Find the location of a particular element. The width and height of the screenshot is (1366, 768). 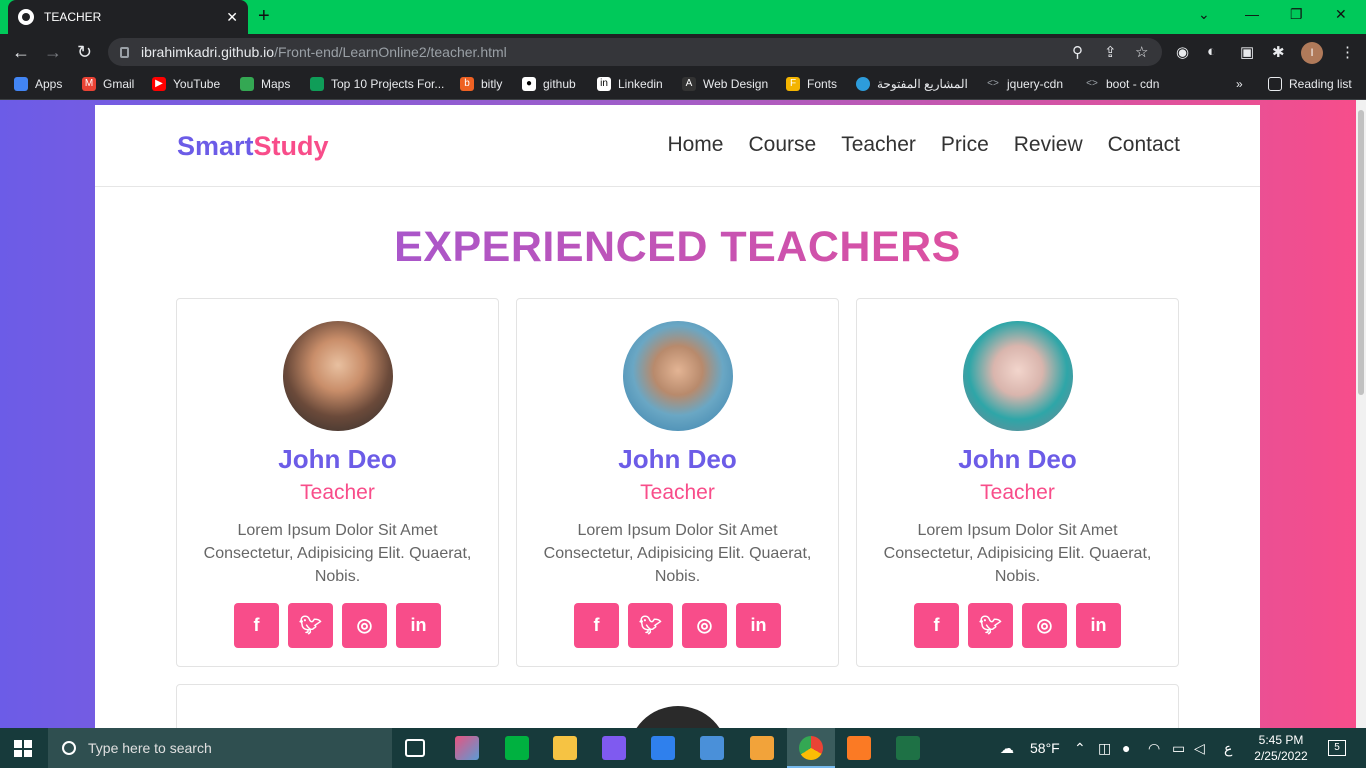

input-language: ع is located at coordinates (1228, 748).